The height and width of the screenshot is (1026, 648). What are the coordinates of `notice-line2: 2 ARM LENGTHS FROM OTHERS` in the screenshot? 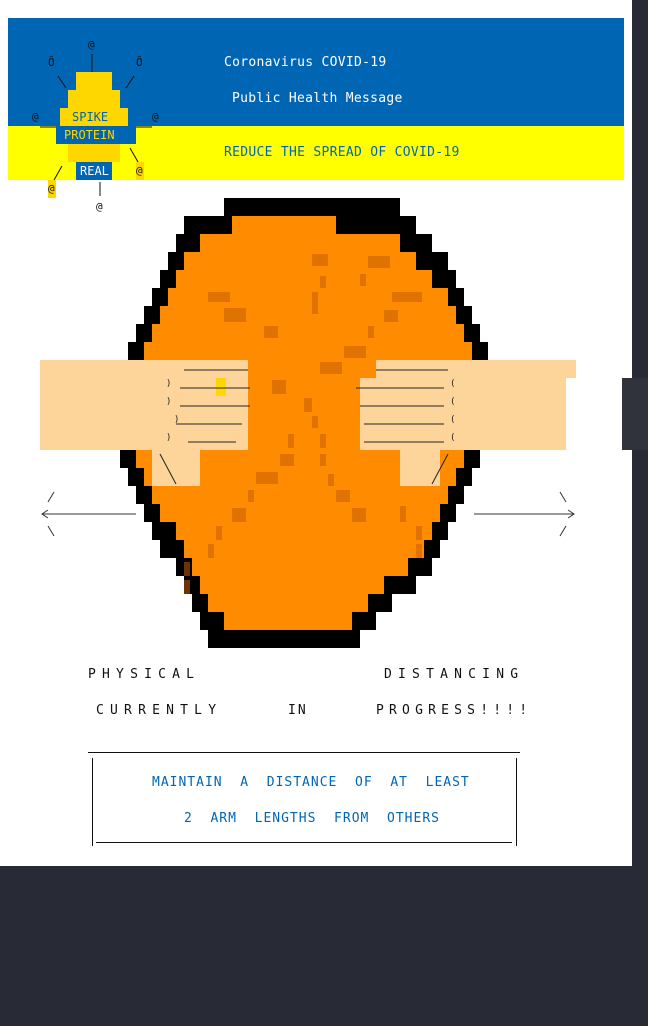 It's located at (312, 818).